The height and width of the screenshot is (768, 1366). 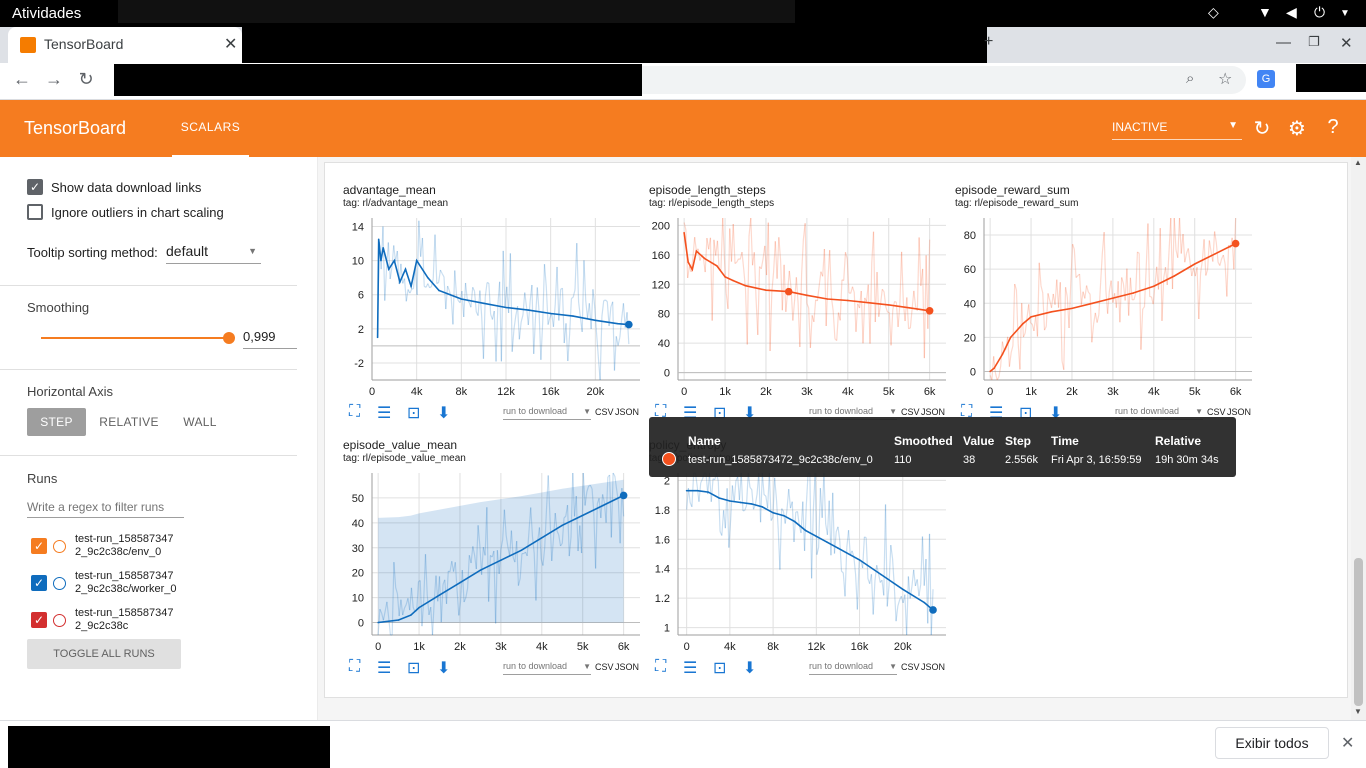 I want to click on smoothing-input: 0,999, so click(x=270, y=339).